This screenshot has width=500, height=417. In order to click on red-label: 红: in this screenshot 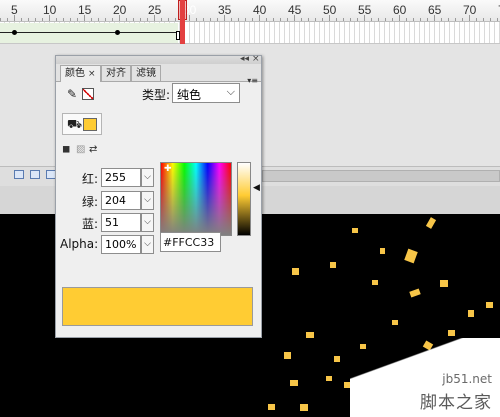, I will do `click(89, 179)`.